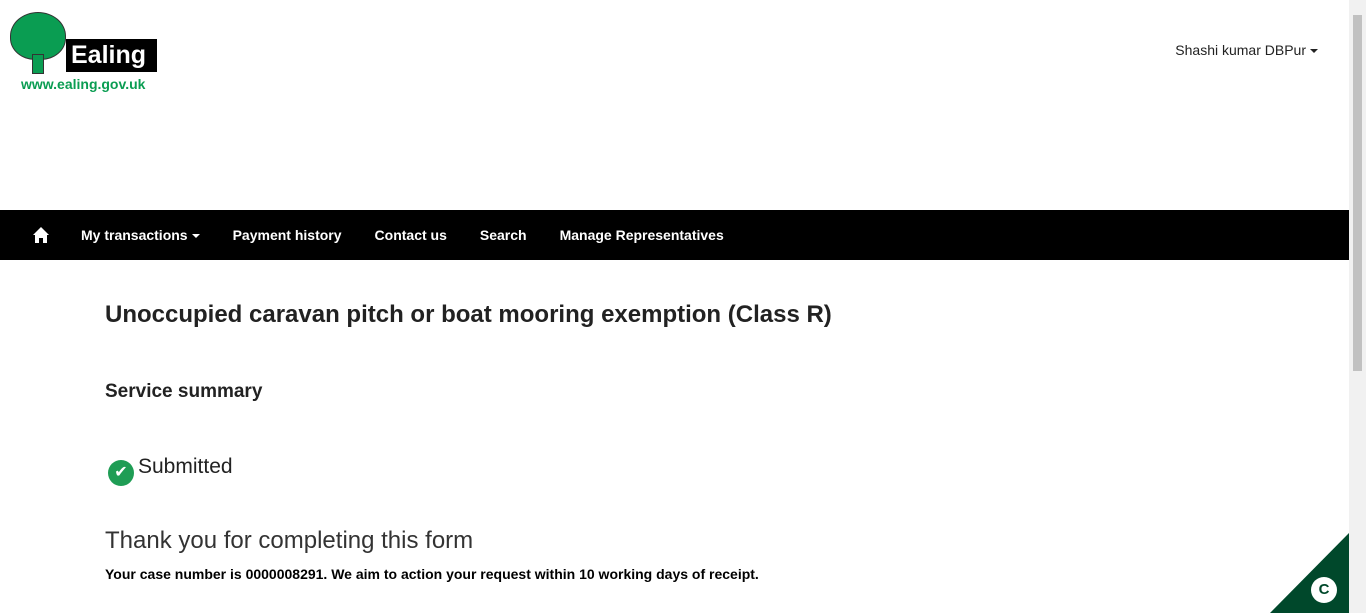  I want to click on status-badge: ✔ Submitted, so click(170, 470).